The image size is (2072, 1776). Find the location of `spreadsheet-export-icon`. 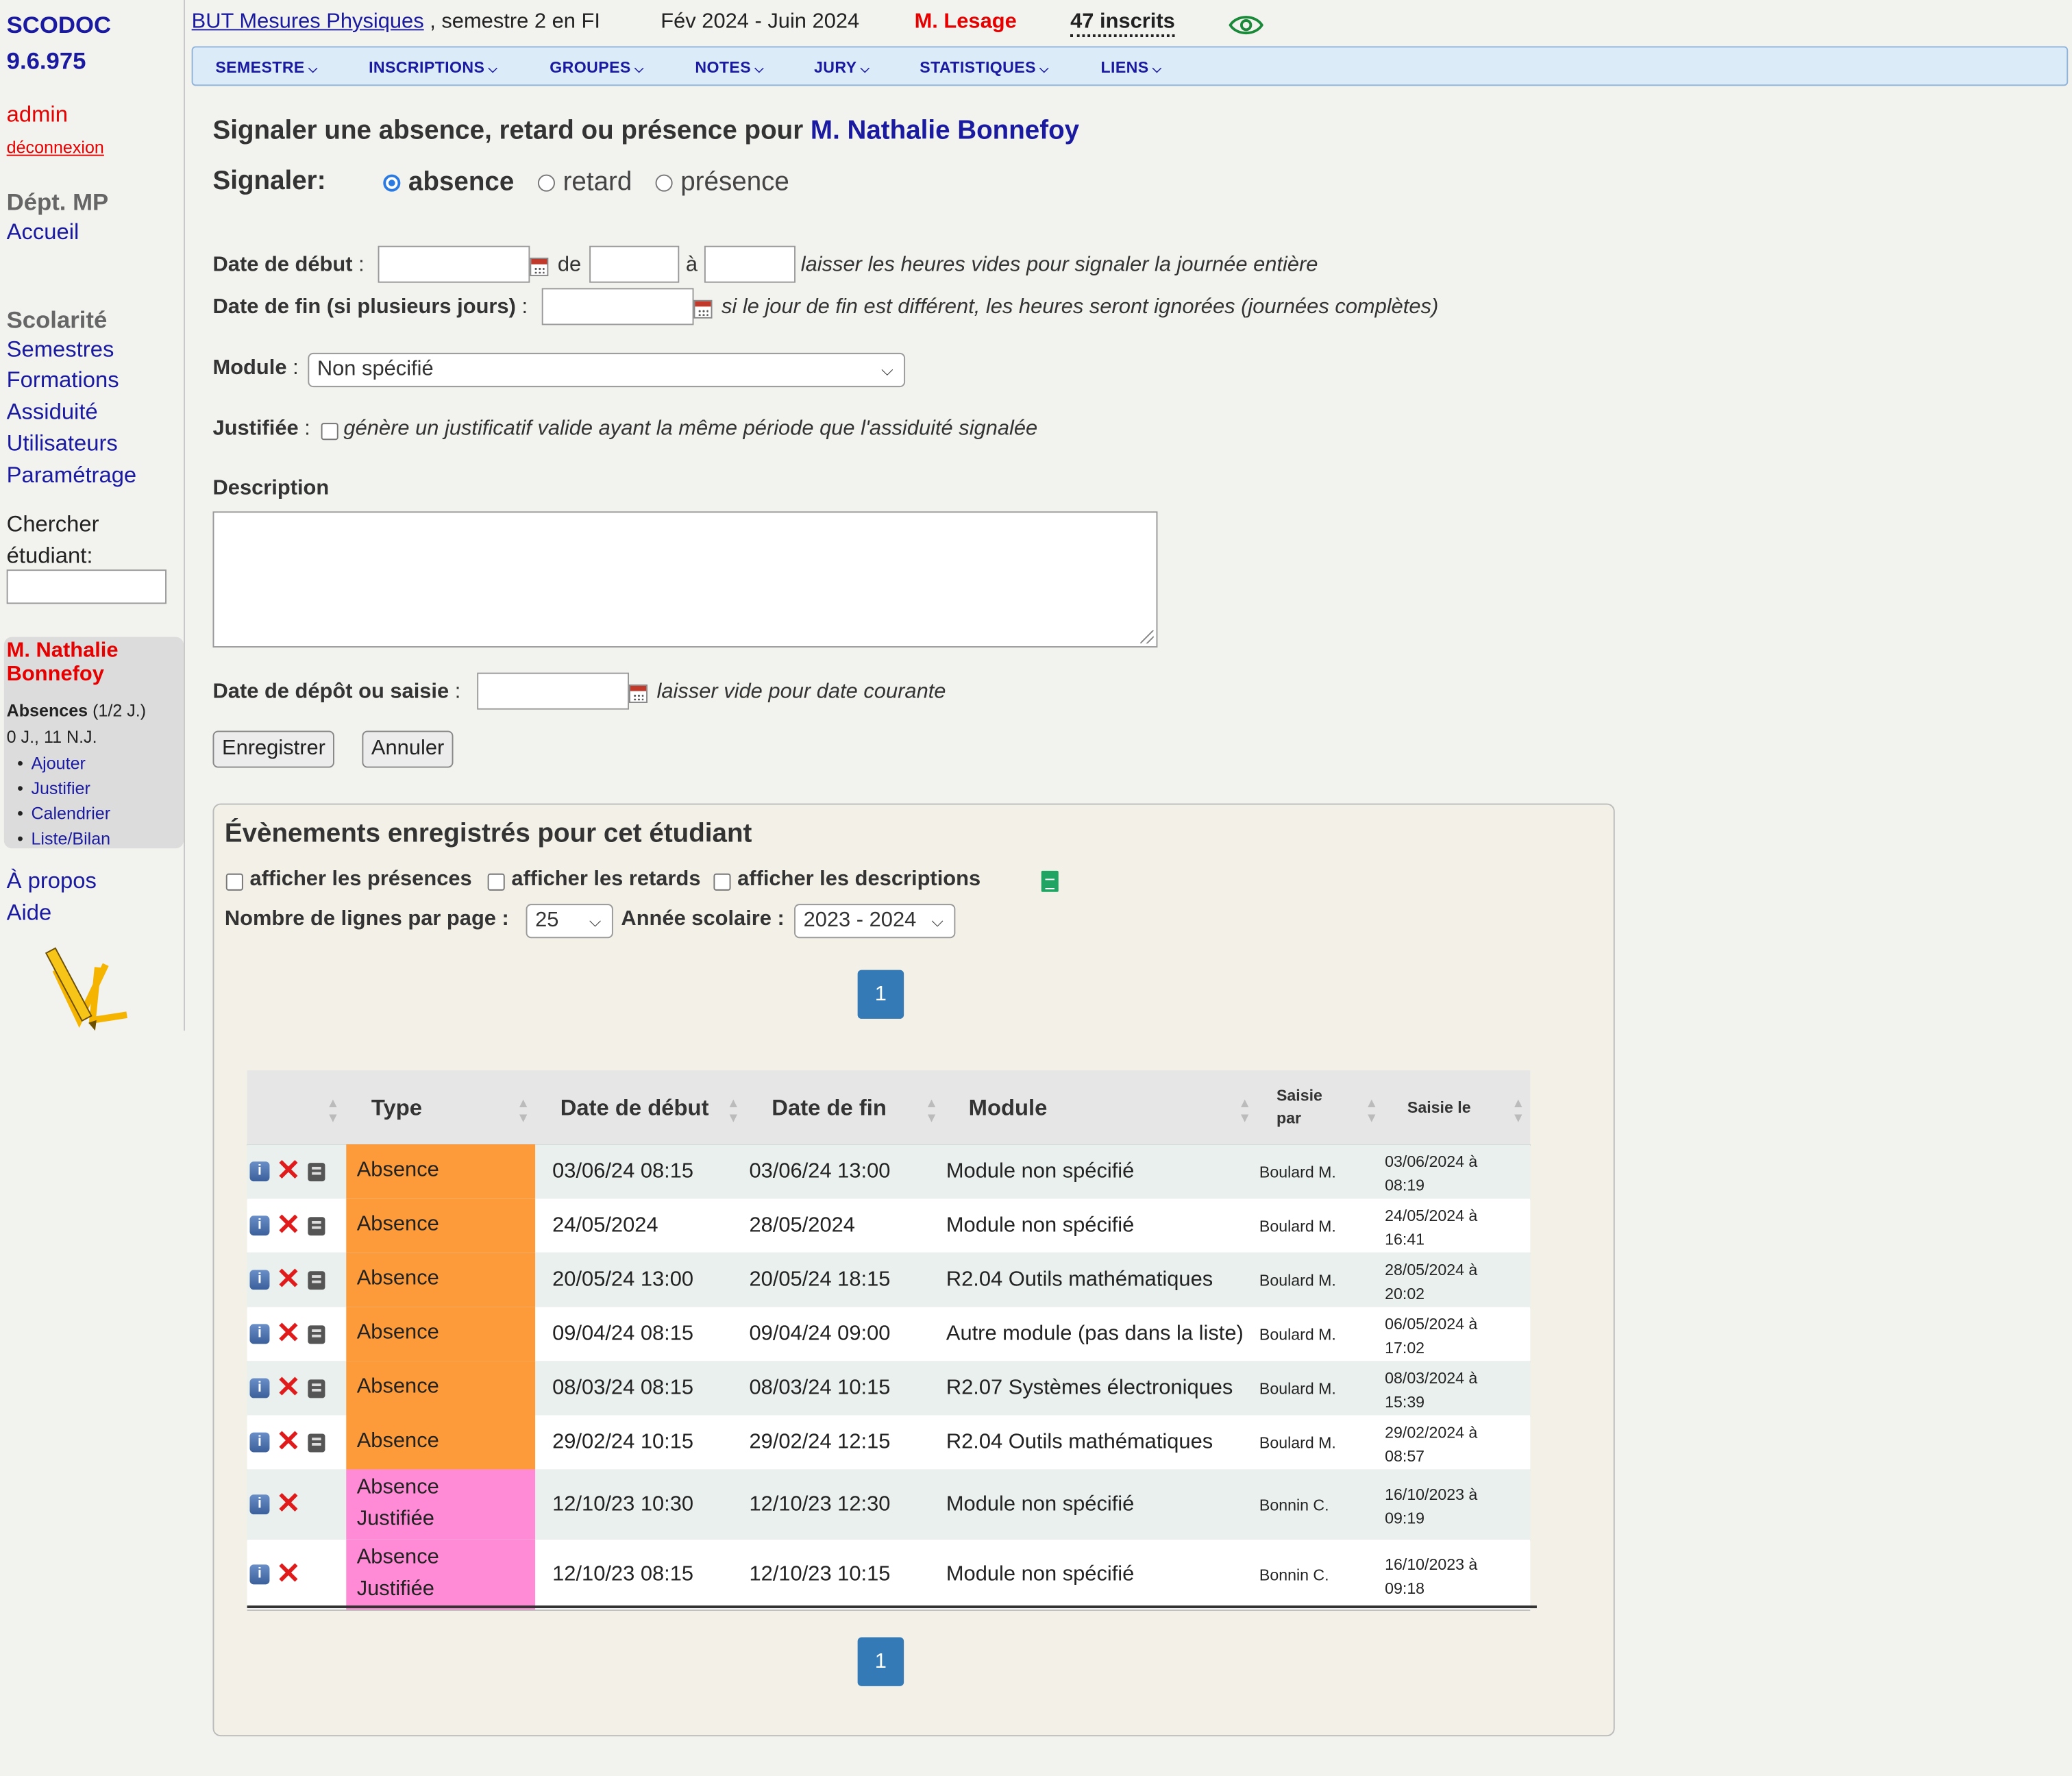

spreadsheet-export-icon is located at coordinates (1050, 881).